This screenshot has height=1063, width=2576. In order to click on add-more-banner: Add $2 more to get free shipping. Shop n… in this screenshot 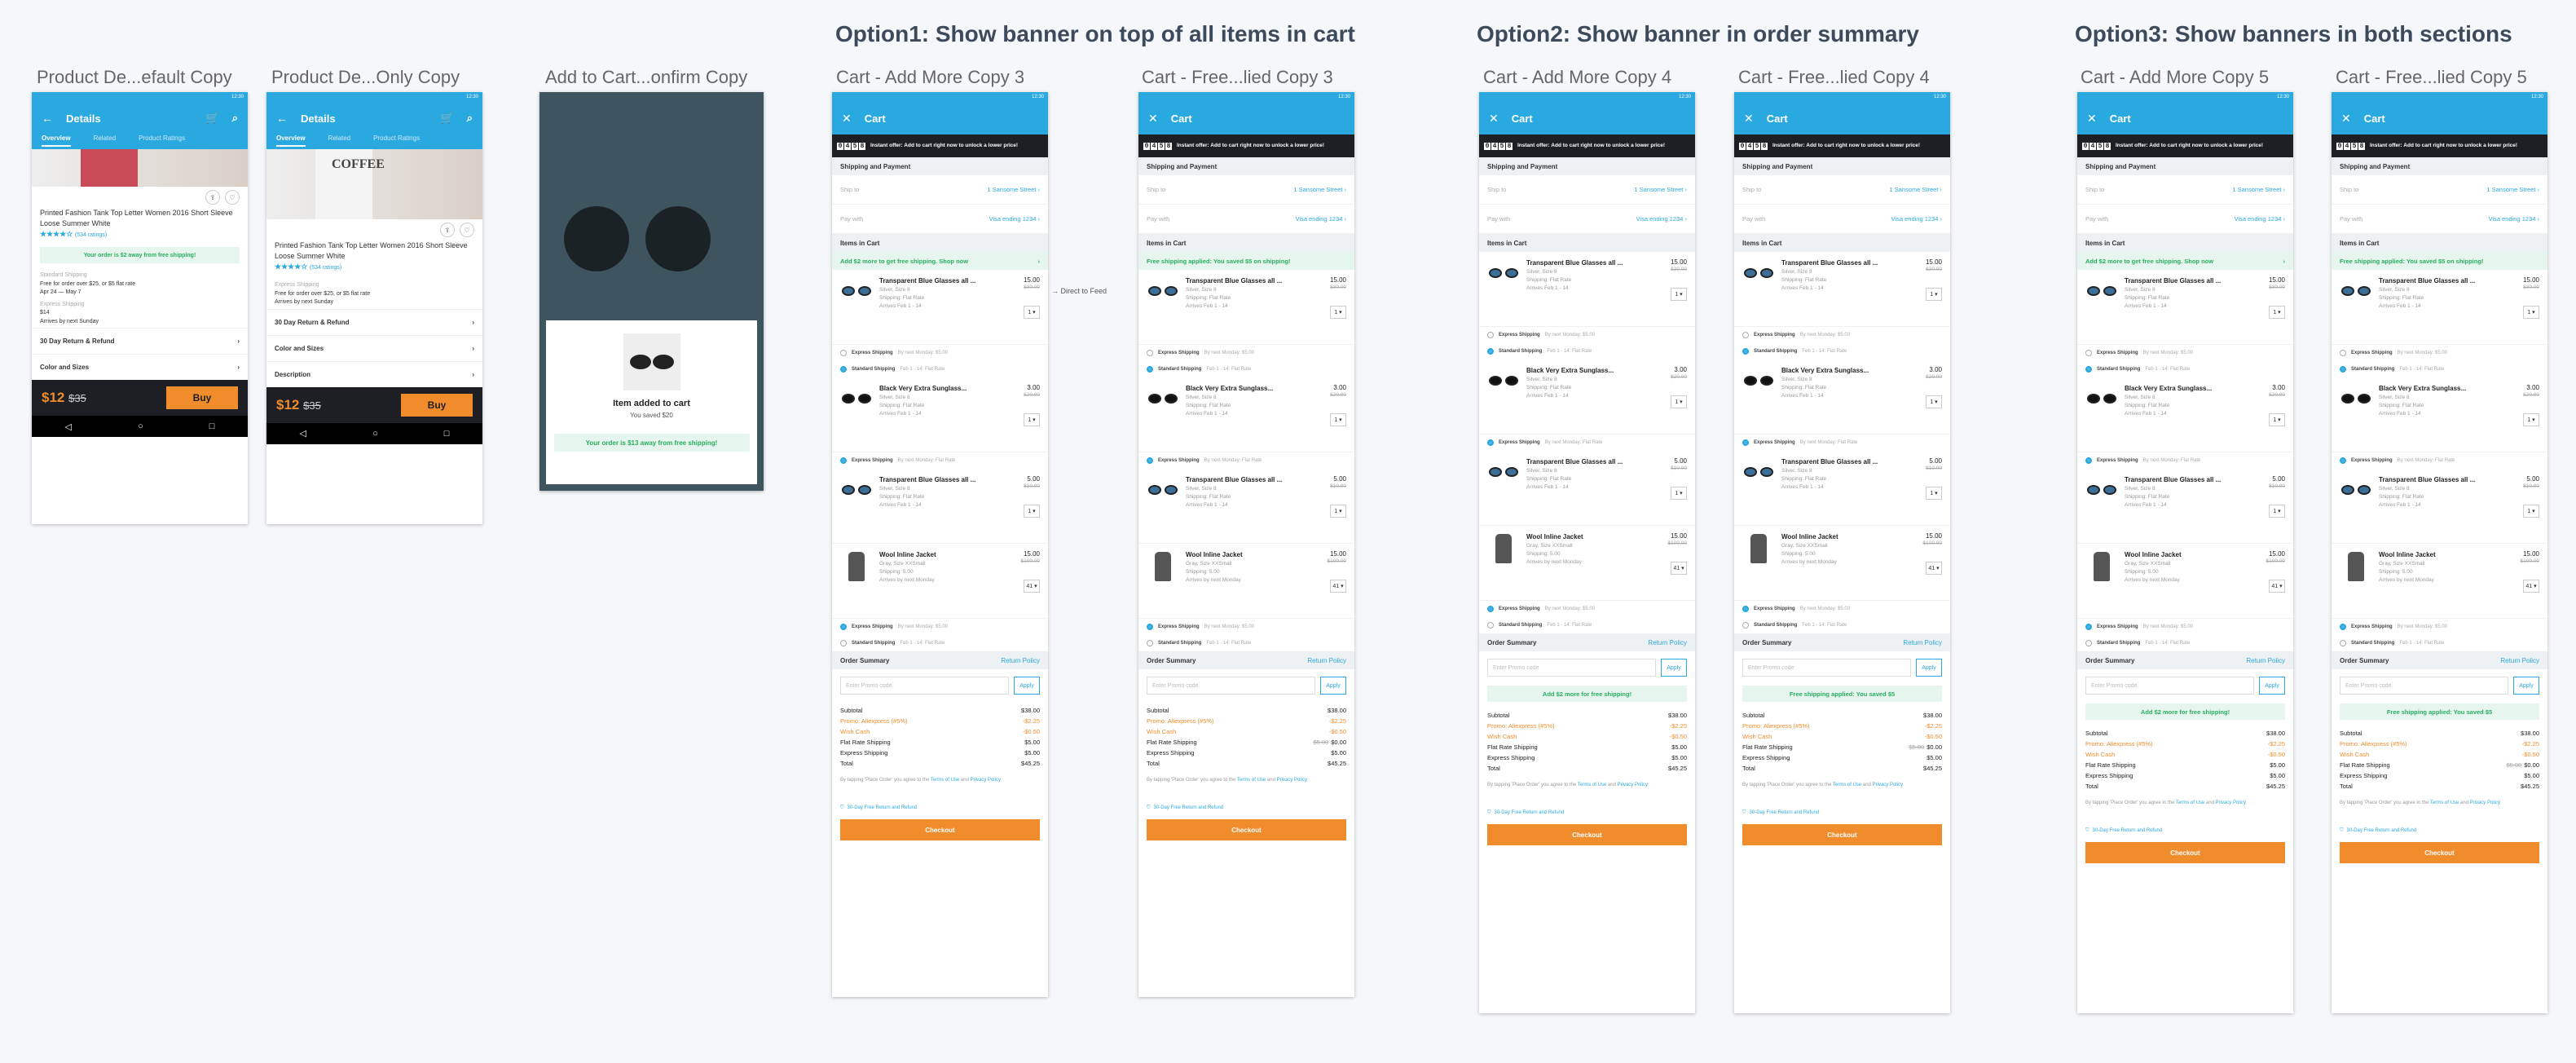, I will do `click(2185, 261)`.